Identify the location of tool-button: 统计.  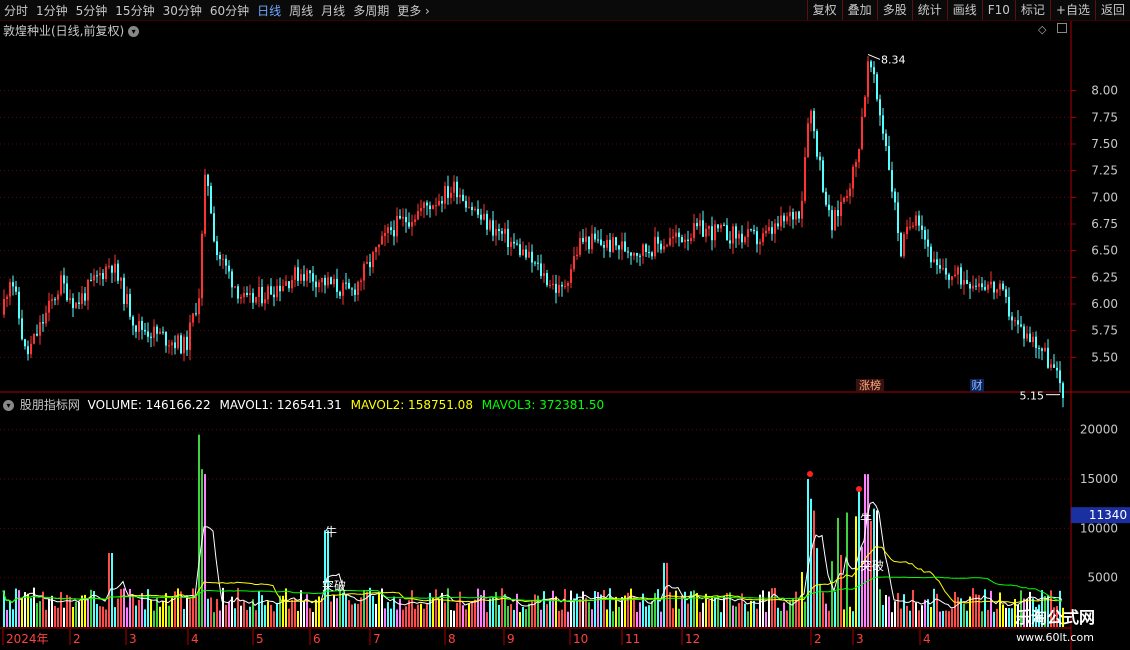
(929, 10).